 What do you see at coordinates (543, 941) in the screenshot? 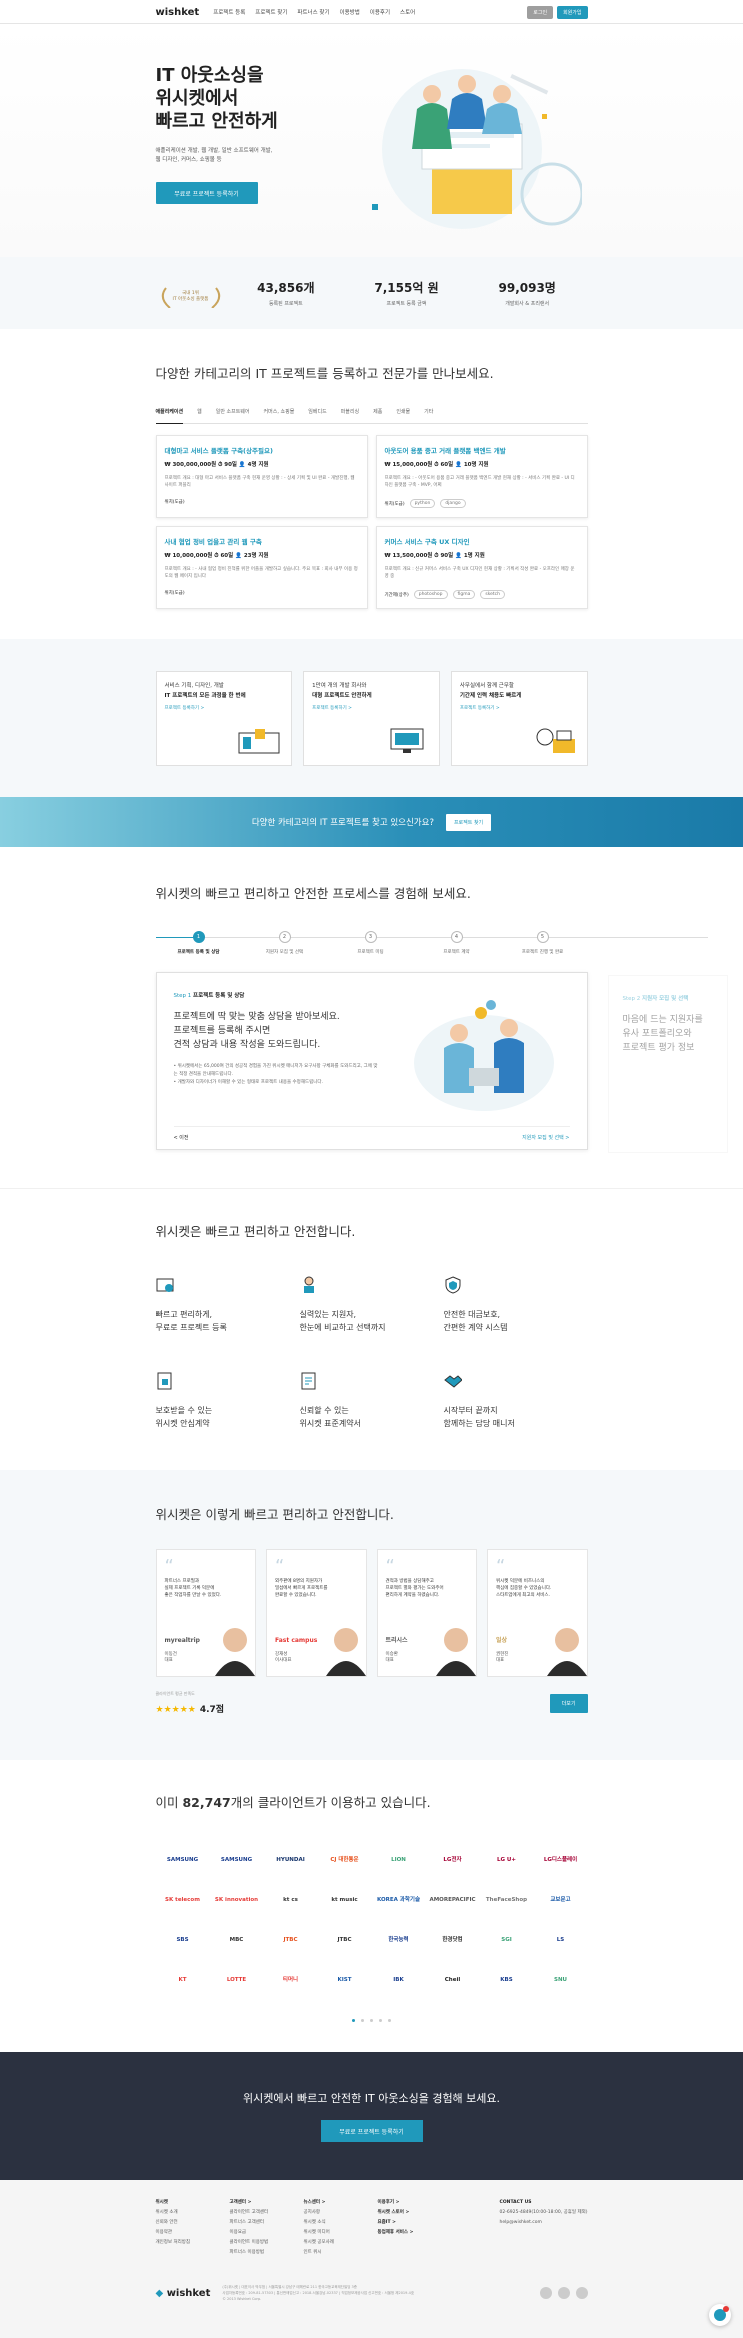
I see `step-5: 5 프로젝트 진행 및 완료` at bounding box center [543, 941].